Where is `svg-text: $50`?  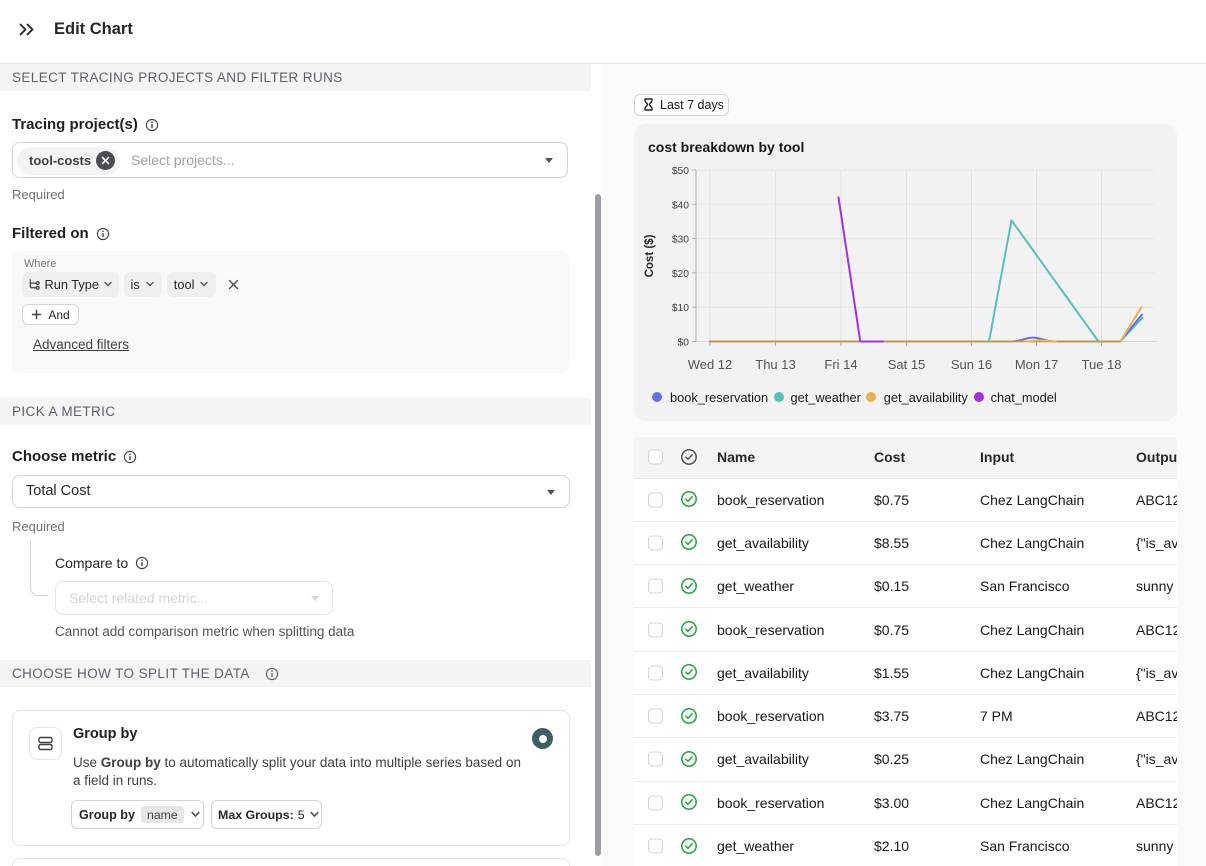
svg-text: $50 is located at coordinates (680, 171).